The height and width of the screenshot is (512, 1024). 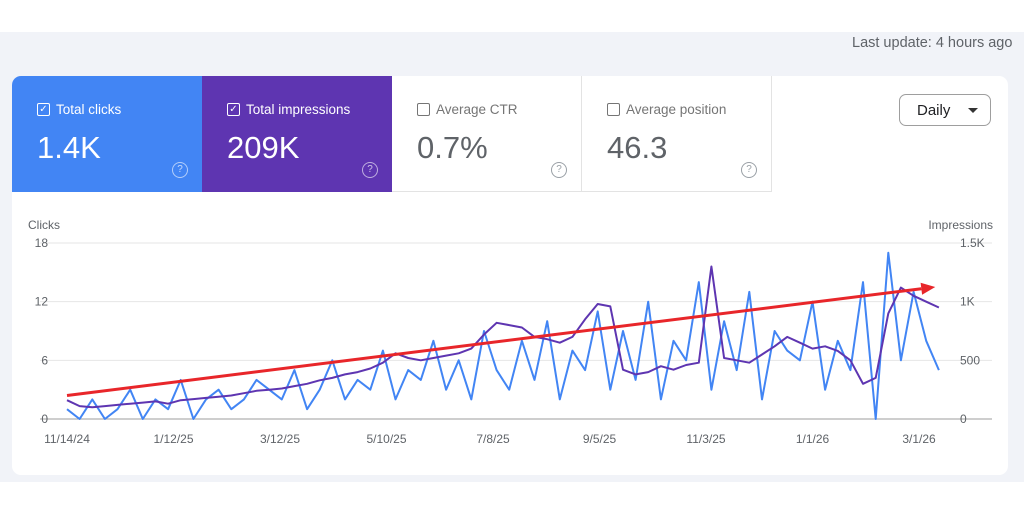 What do you see at coordinates (600, 439) in the screenshot?
I see `x-tick-label: 9/5/25` at bounding box center [600, 439].